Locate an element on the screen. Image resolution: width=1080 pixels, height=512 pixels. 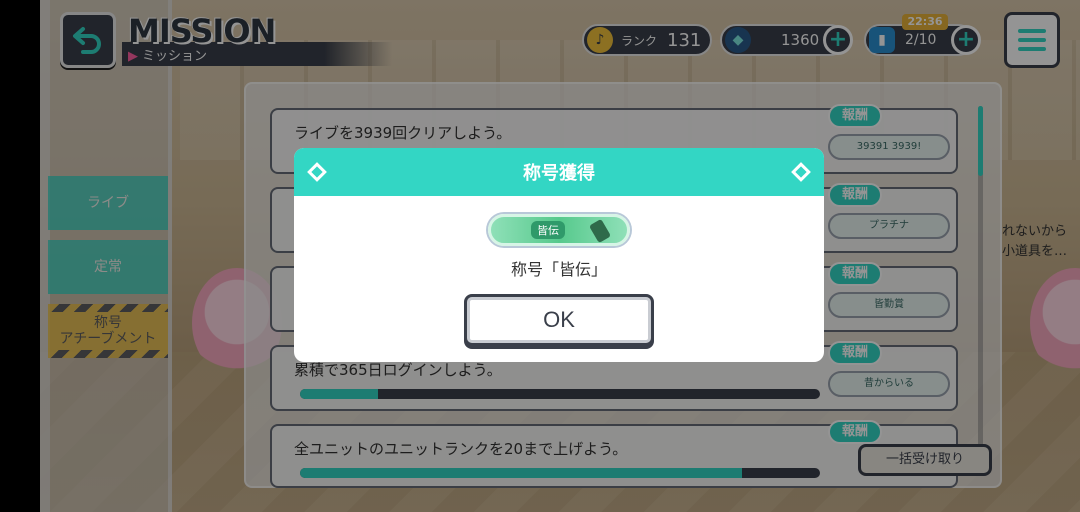
dialog-title: 称号獲得 is located at coordinates (559, 173).